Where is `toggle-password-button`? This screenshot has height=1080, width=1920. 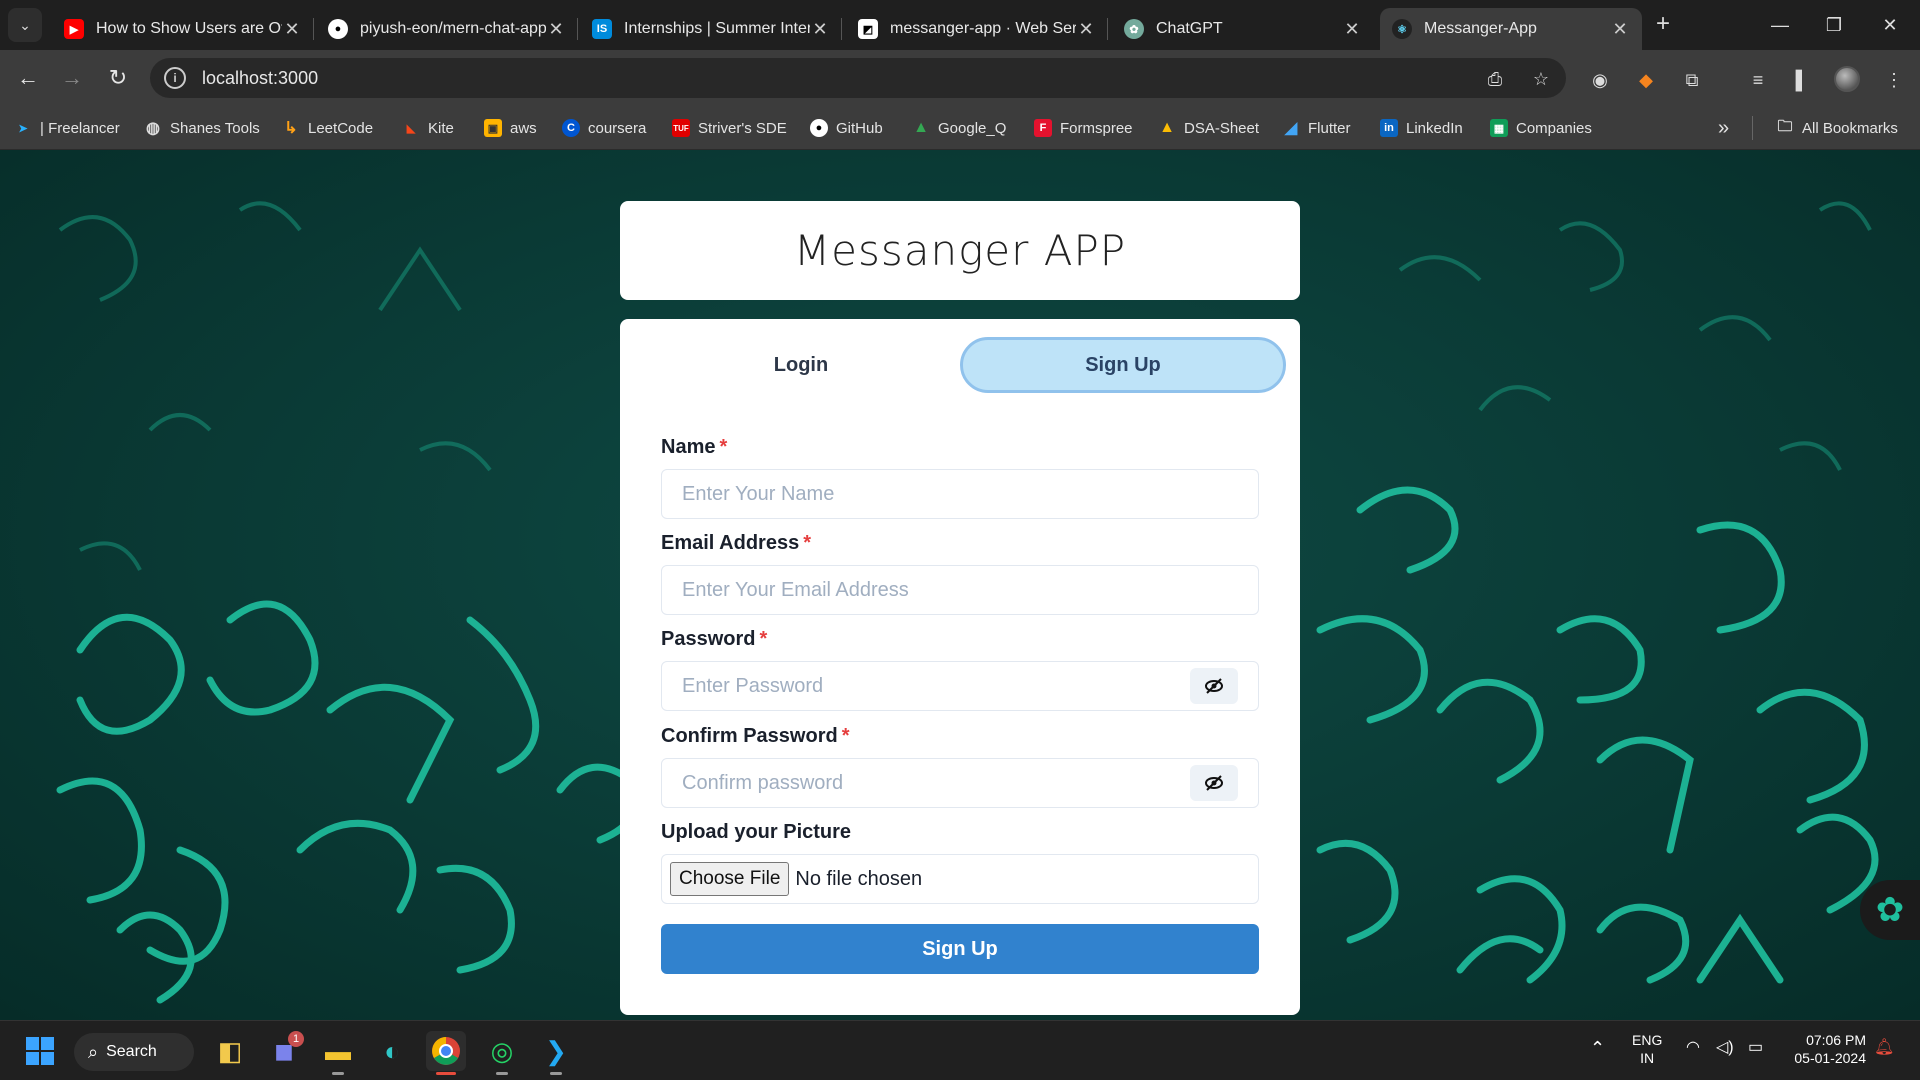 toggle-password-button is located at coordinates (1214, 686).